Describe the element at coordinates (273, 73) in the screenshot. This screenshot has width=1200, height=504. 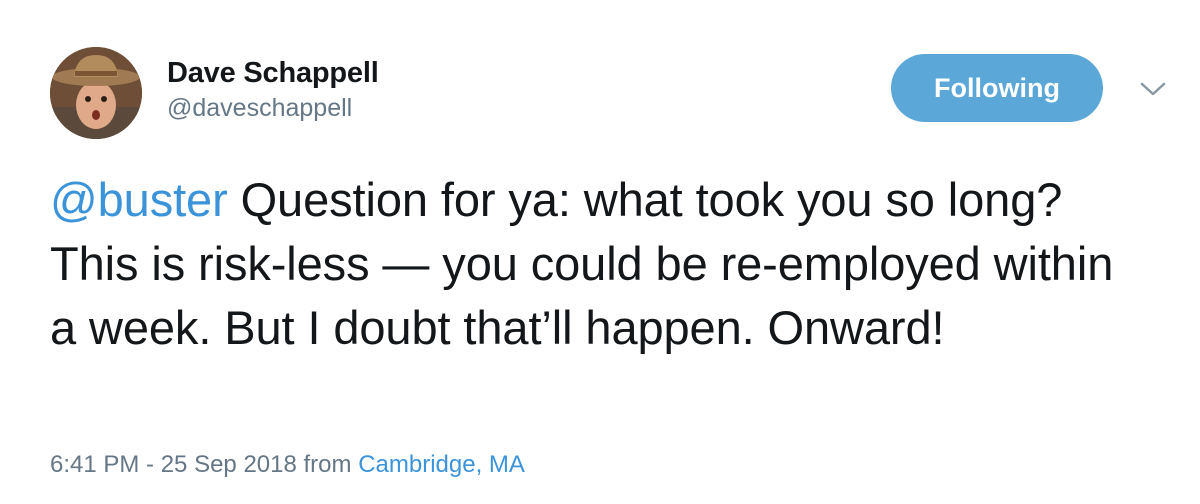
I see `author-display-name: Dave Schappell` at that location.